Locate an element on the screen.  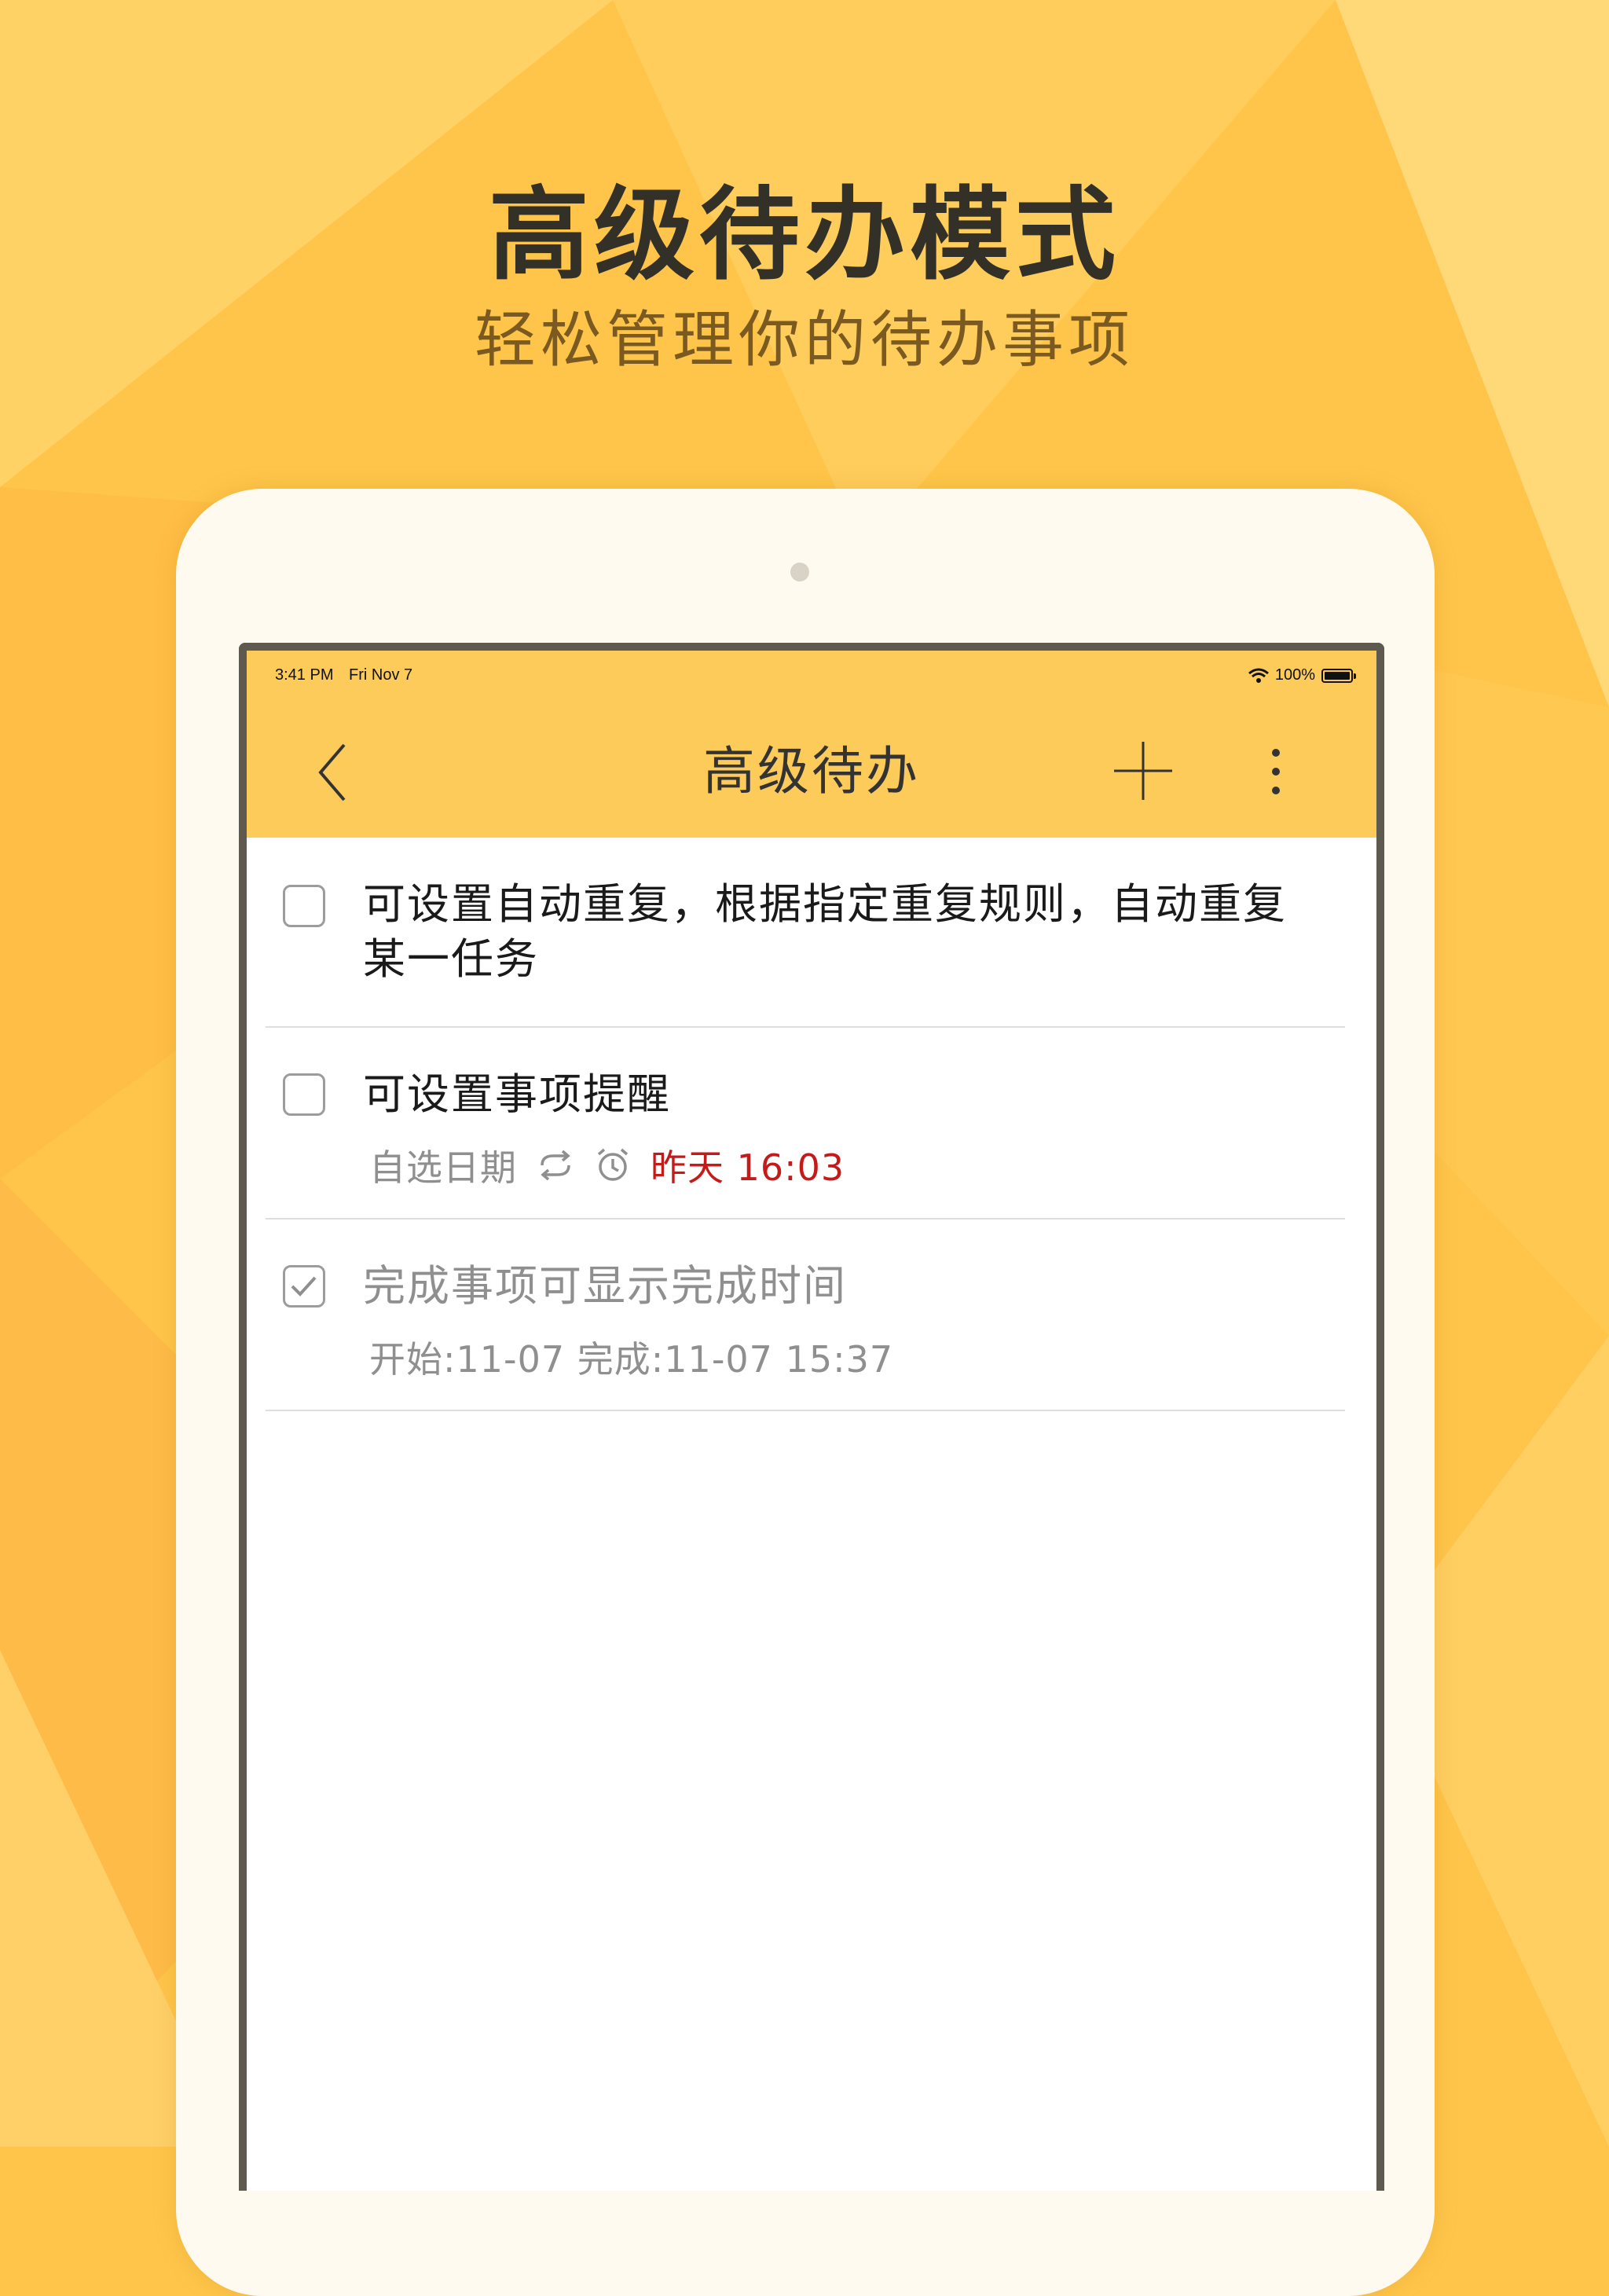
todo-text: 完成事项可显示完成时间 is located at coordinates (605, 1286).